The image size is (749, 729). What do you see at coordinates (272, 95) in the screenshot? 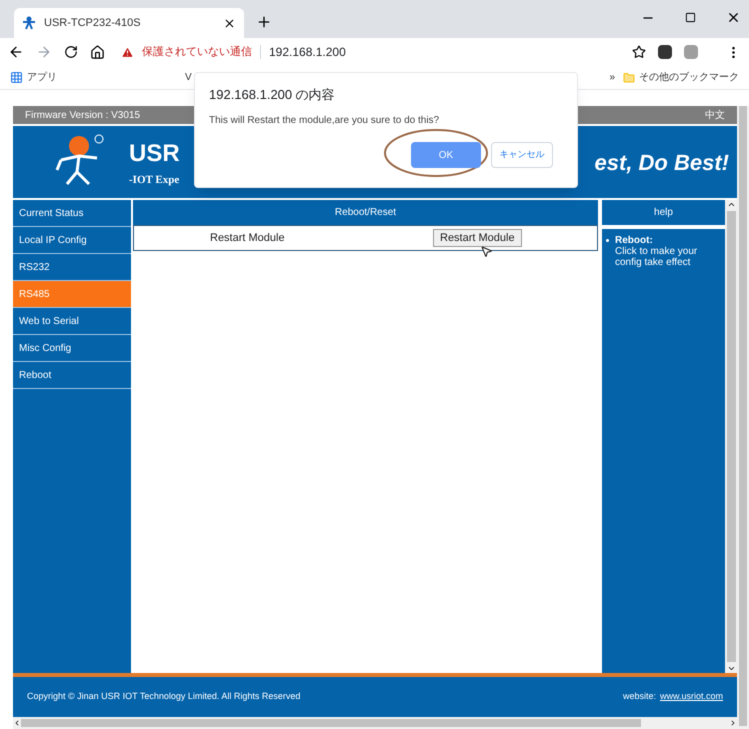
I see `dialog-title: 192.168.1.200 の内容` at bounding box center [272, 95].